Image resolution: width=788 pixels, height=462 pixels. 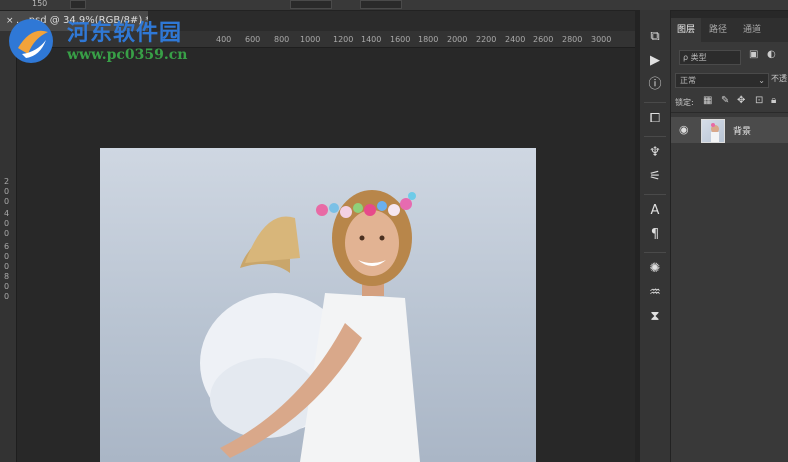 What do you see at coordinates (400, 39) in the screenshot?
I see `ruler-tick: 1600` at bounding box center [400, 39].